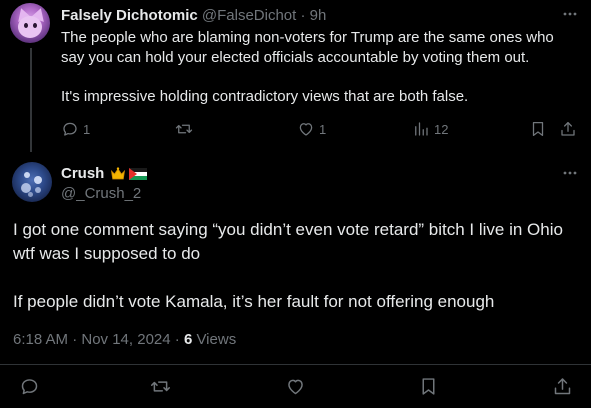  I want to click on handle: @FalseDichot, so click(249, 15).